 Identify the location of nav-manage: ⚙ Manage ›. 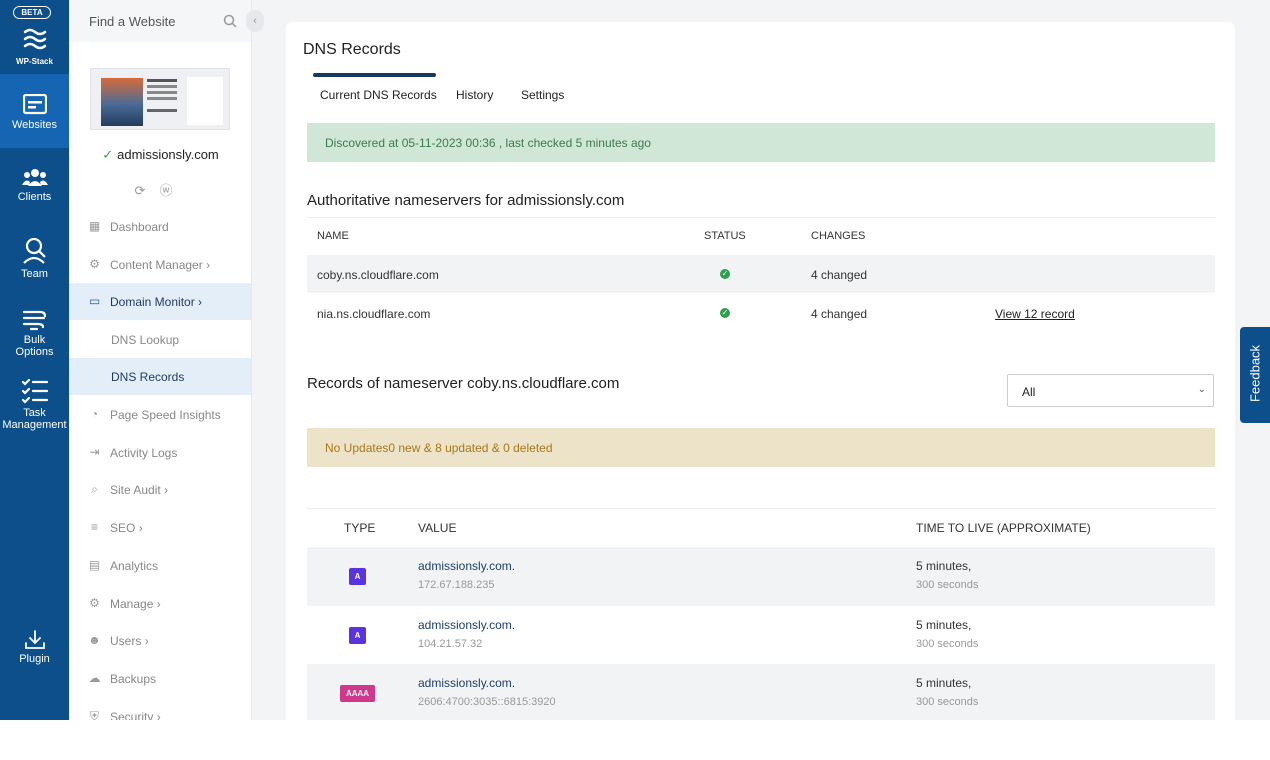
(160, 603).